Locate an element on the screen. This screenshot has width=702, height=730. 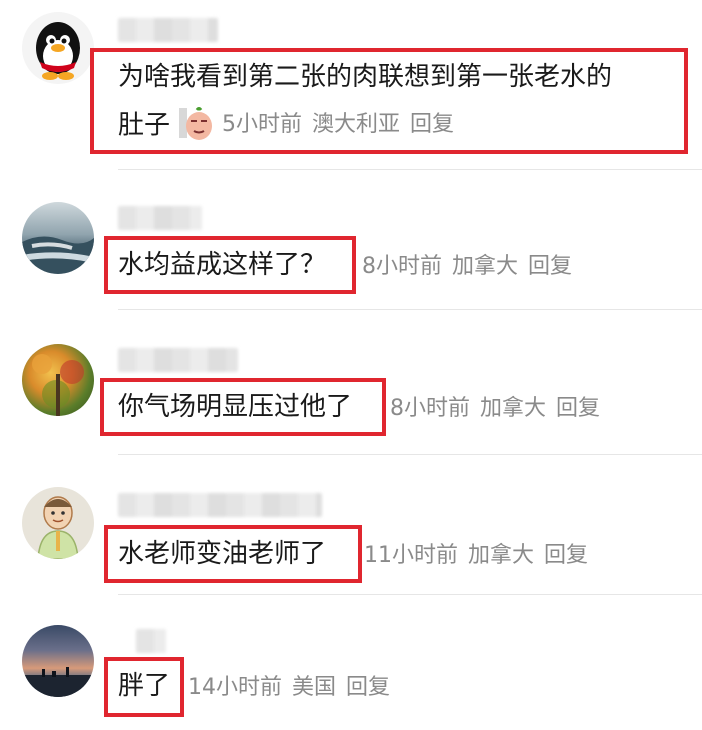
comment-time: 11小时前 is located at coordinates (411, 555).